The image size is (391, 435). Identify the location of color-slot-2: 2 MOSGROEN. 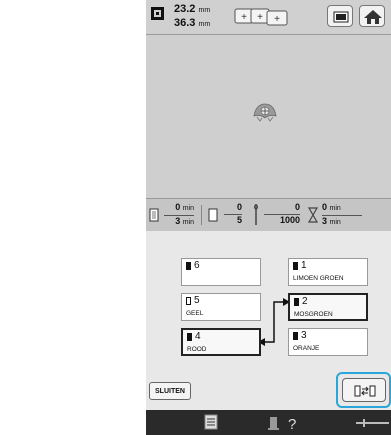
(328, 307).